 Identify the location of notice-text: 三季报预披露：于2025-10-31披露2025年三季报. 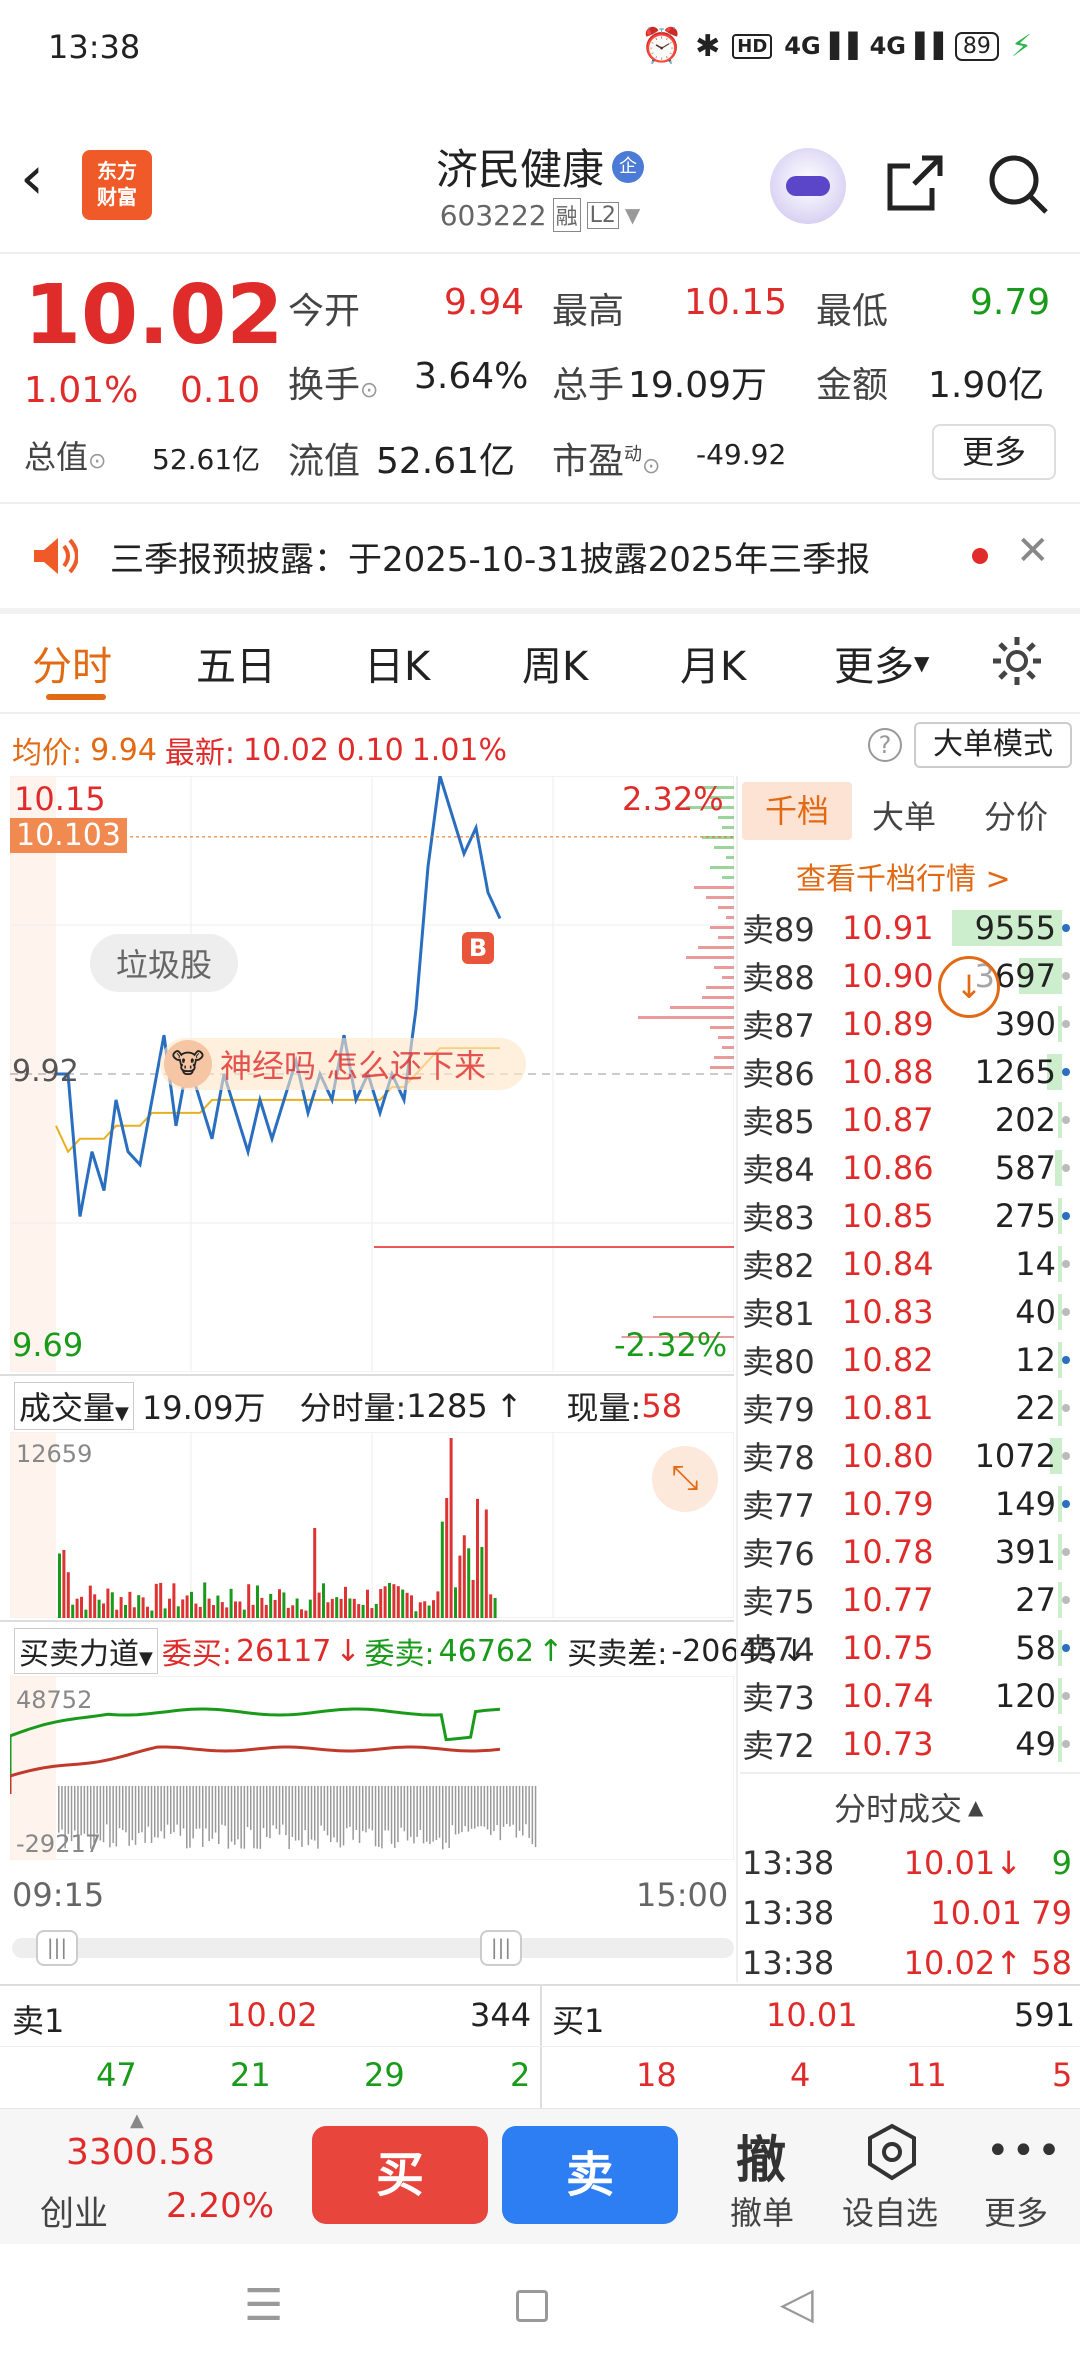
(490, 556).